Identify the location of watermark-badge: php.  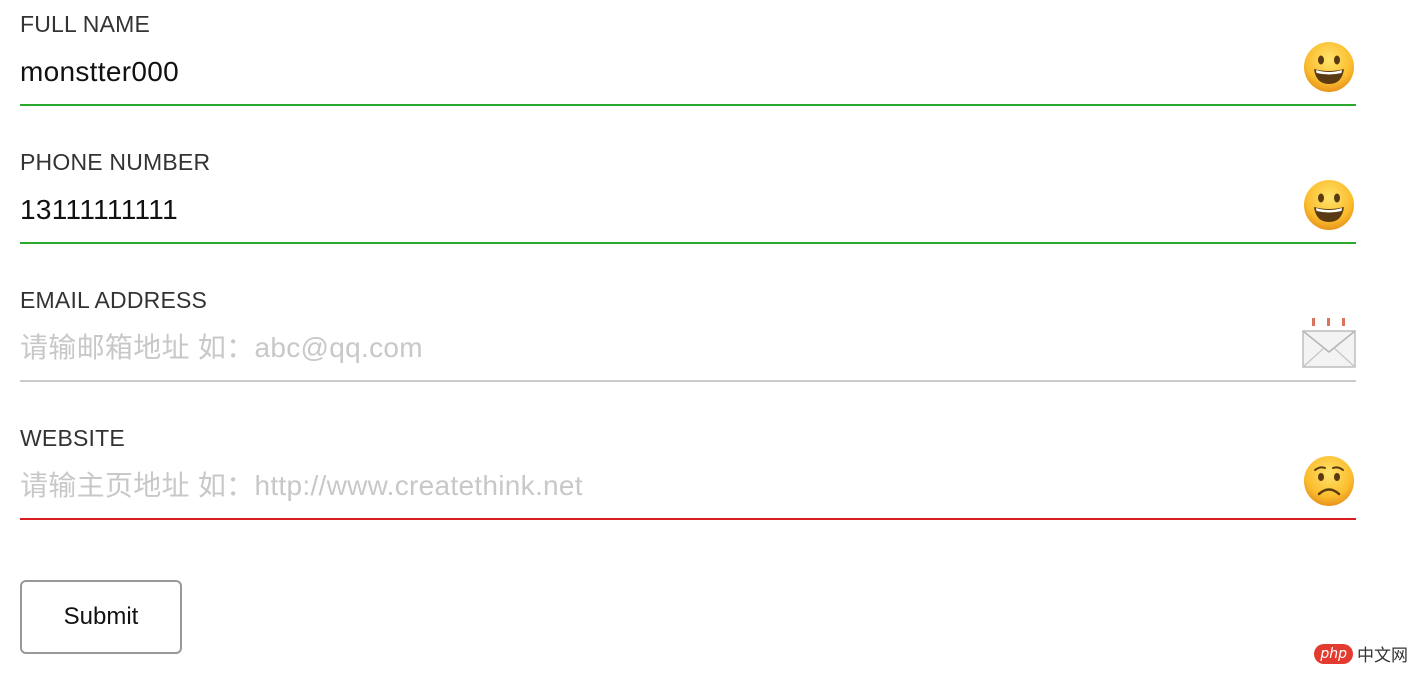
(1333, 653).